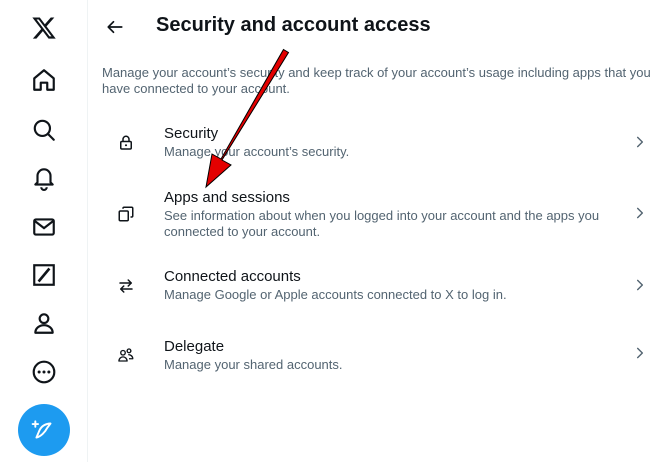  What do you see at coordinates (194, 346) in the screenshot?
I see `settings-row-title: Delegate` at bounding box center [194, 346].